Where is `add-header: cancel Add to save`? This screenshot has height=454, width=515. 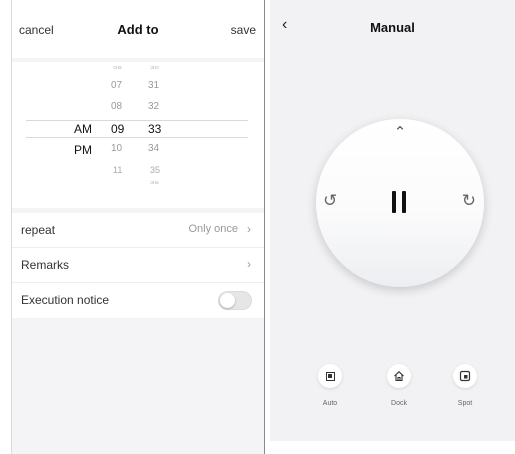 add-header: cancel Add to save is located at coordinates (138, 29).